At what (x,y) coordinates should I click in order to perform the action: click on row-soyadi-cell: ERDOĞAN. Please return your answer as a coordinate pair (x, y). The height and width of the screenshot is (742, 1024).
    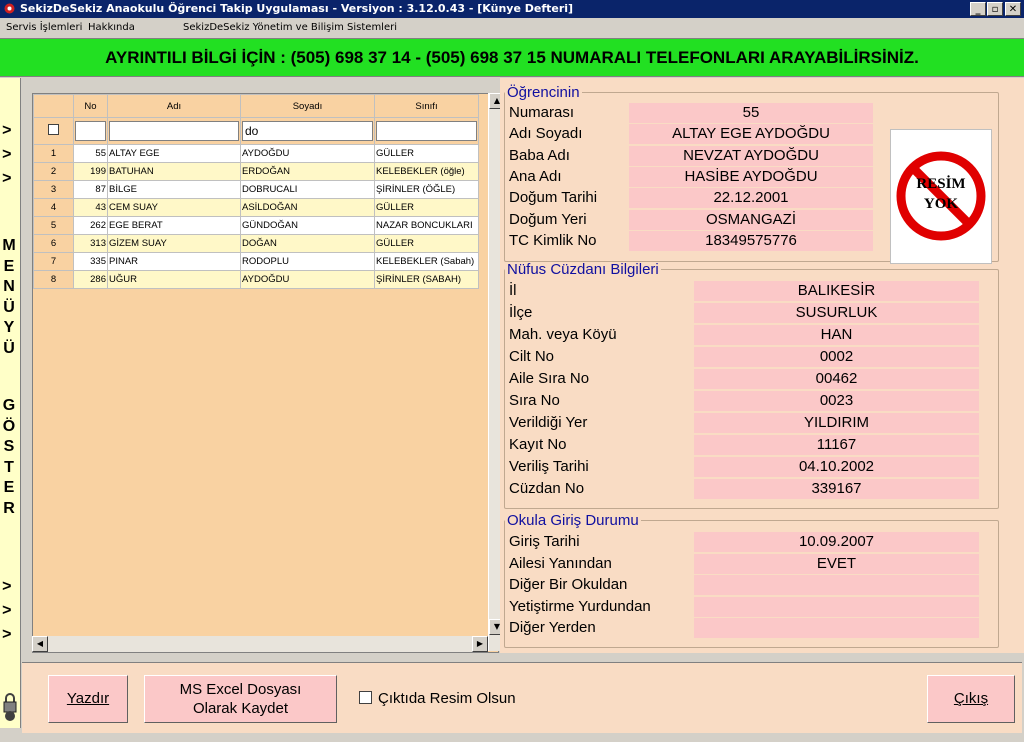
    Looking at the image, I should click on (307, 171).